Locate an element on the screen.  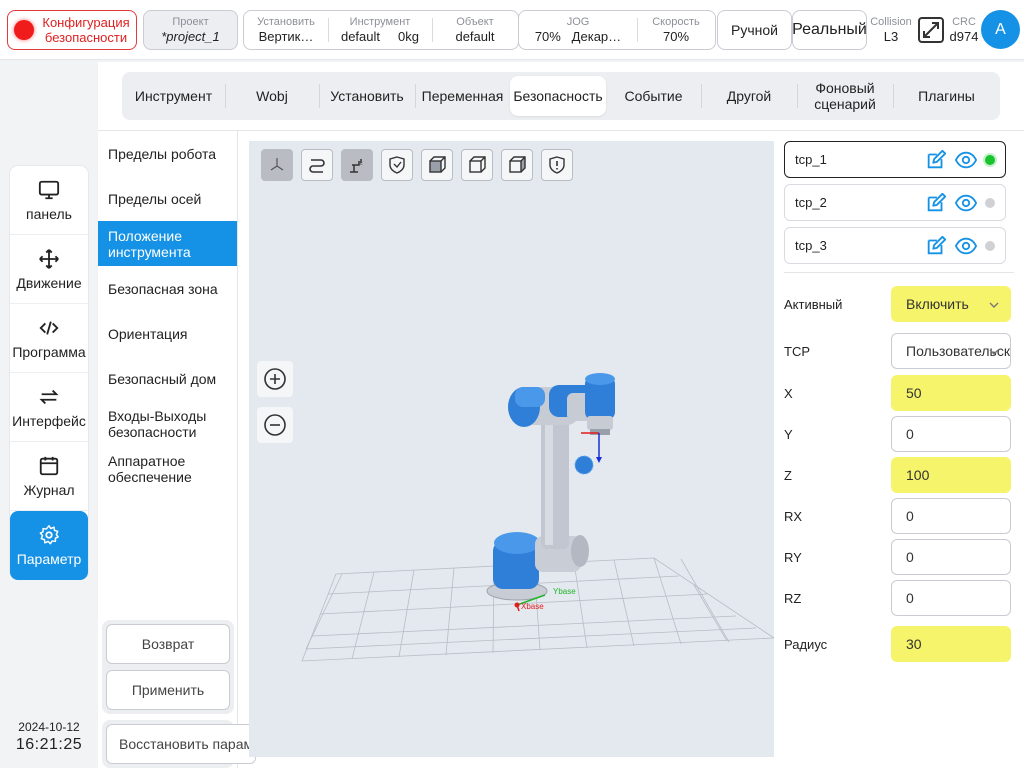
tab-tool: Инструмент is located at coordinates (173, 96).